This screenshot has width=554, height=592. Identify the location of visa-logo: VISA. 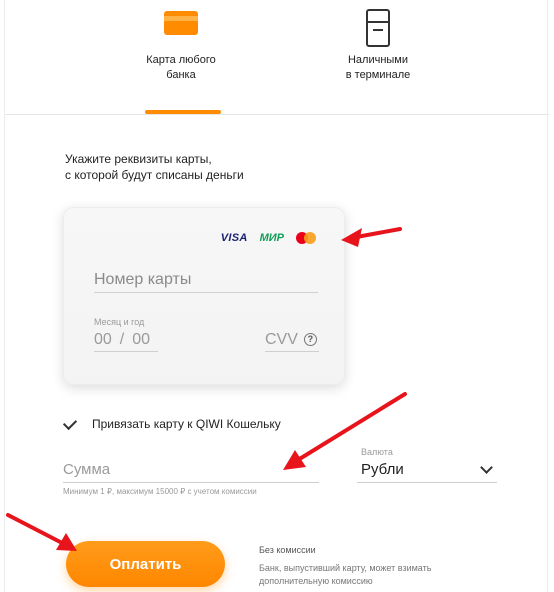
(234, 238).